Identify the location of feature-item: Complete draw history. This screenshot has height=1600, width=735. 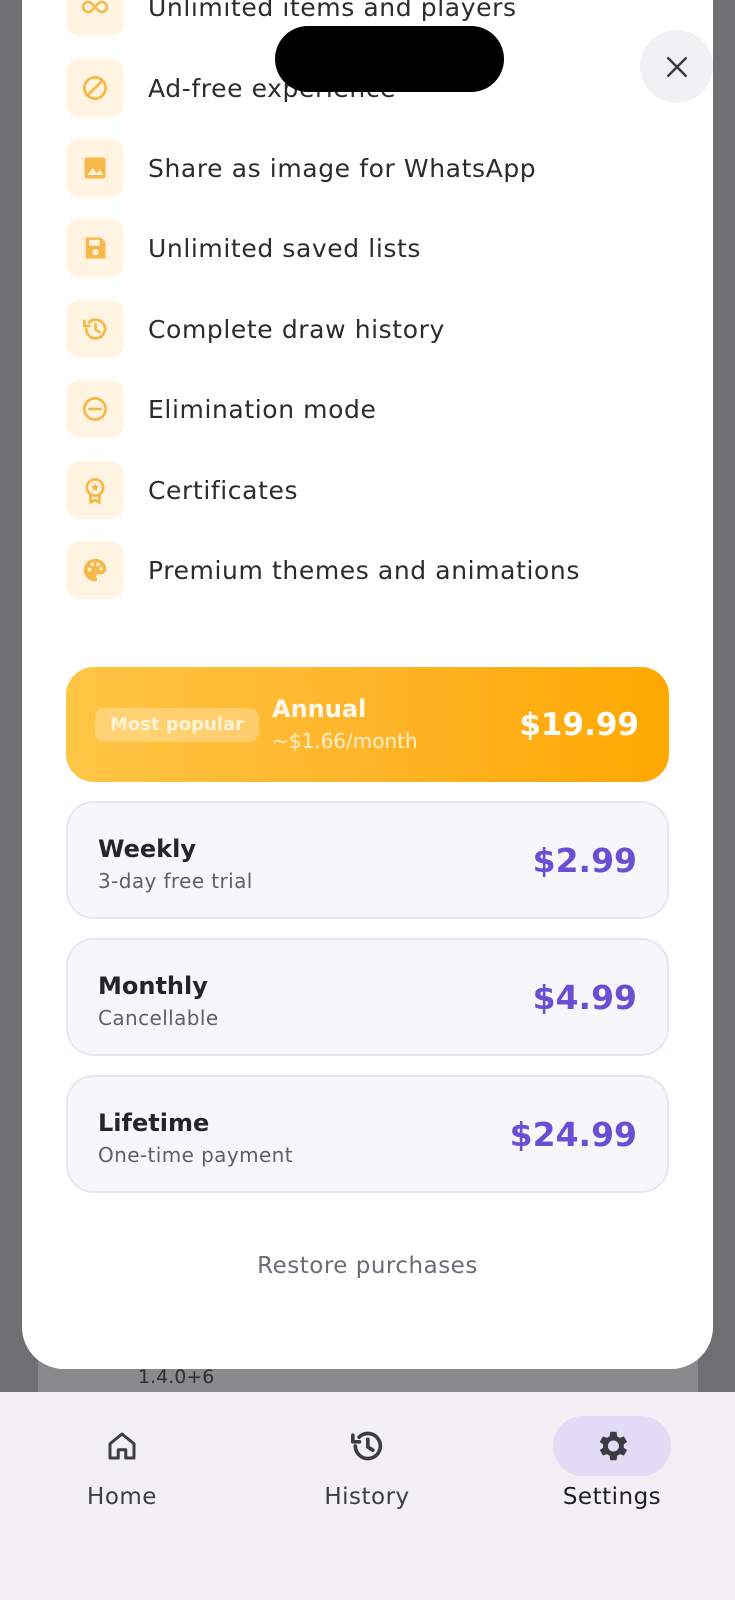
(376, 329).